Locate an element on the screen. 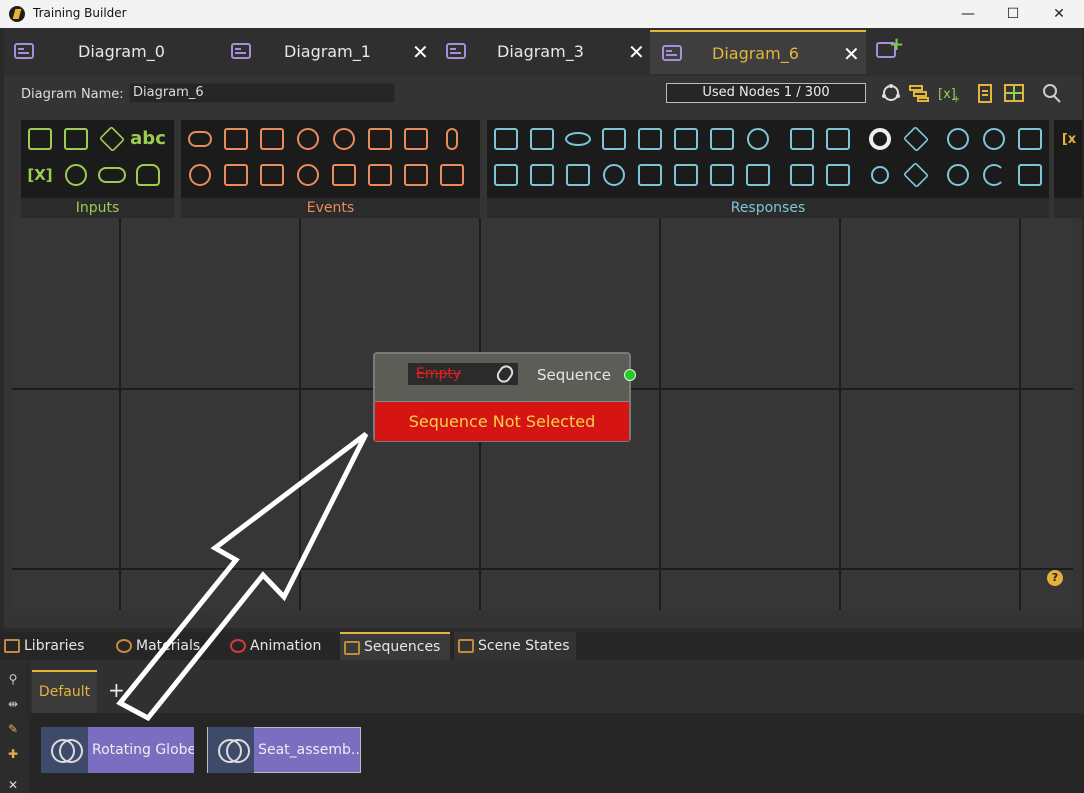  event-hand-play-icon is located at coordinates (236, 175).